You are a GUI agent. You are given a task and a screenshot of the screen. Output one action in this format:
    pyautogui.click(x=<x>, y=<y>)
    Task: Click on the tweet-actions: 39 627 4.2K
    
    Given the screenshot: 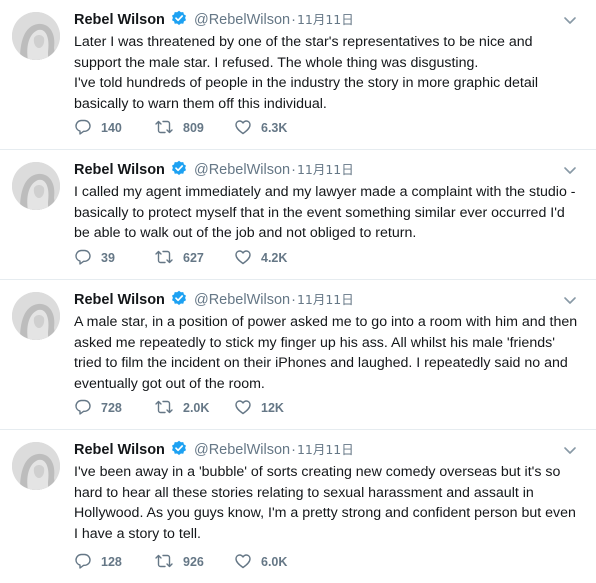 What is the action you would take?
    pyautogui.click(x=194, y=258)
    